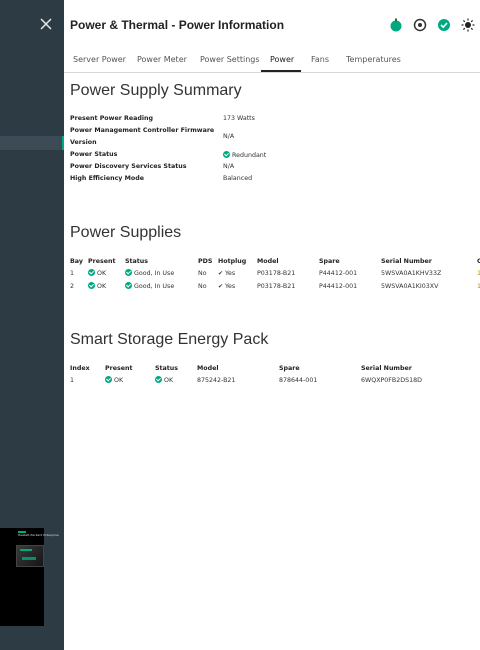 This screenshot has height=650, width=480. Describe the element at coordinates (63, 143) in the screenshot. I see `sidebar-selection-indicator` at that location.